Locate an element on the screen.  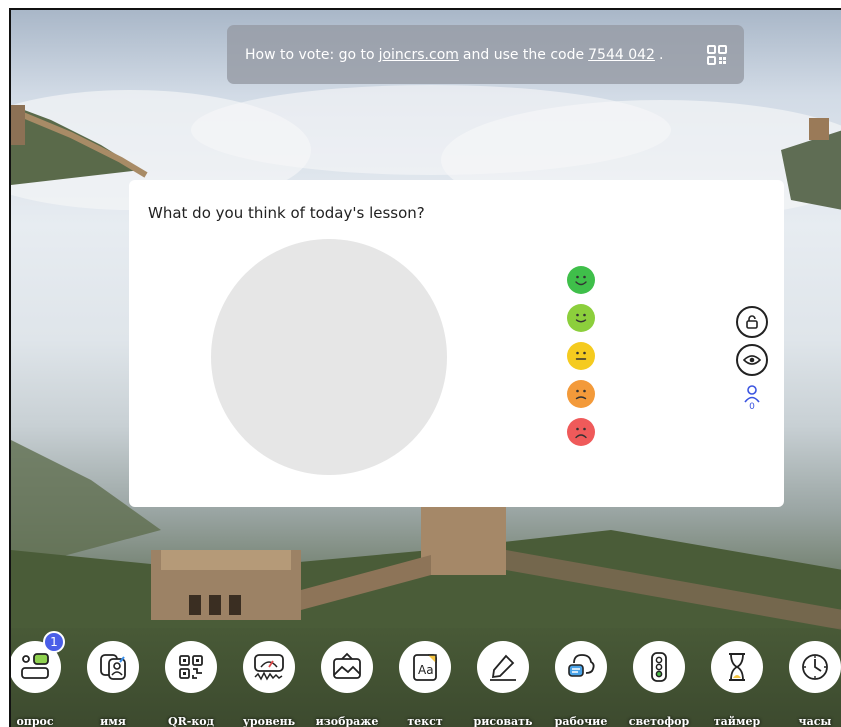
results-pie is located at coordinates (329, 357).